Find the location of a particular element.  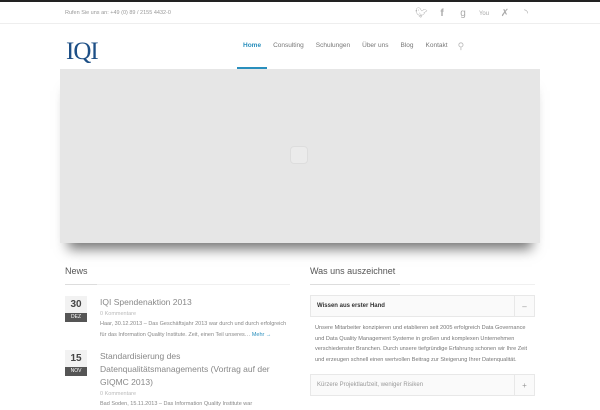

xing-icon: ✗ is located at coordinates (505, 14).